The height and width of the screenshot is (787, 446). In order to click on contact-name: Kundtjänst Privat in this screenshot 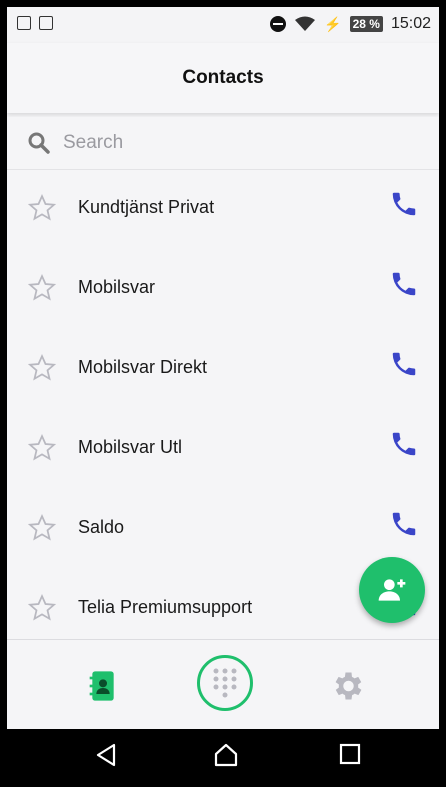, I will do `click(146, 206)`.